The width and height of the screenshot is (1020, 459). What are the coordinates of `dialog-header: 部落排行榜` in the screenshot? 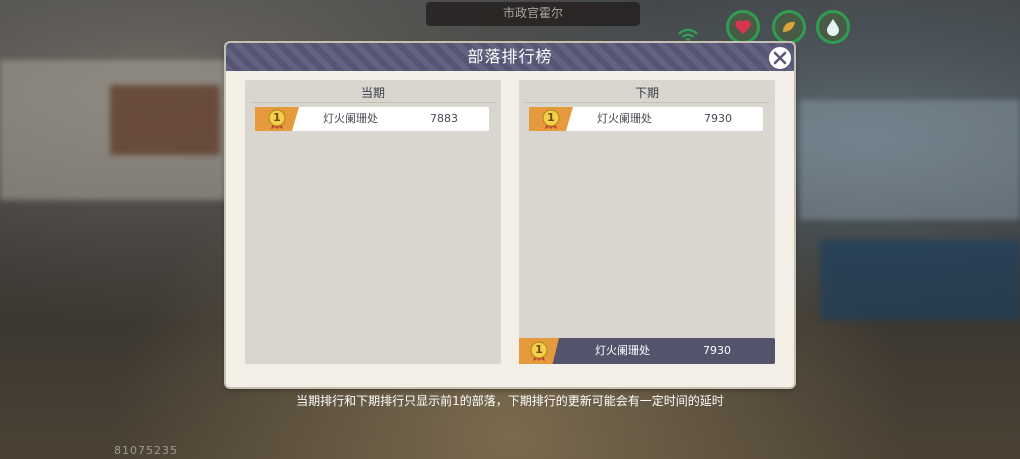 It's located at (510, 57).